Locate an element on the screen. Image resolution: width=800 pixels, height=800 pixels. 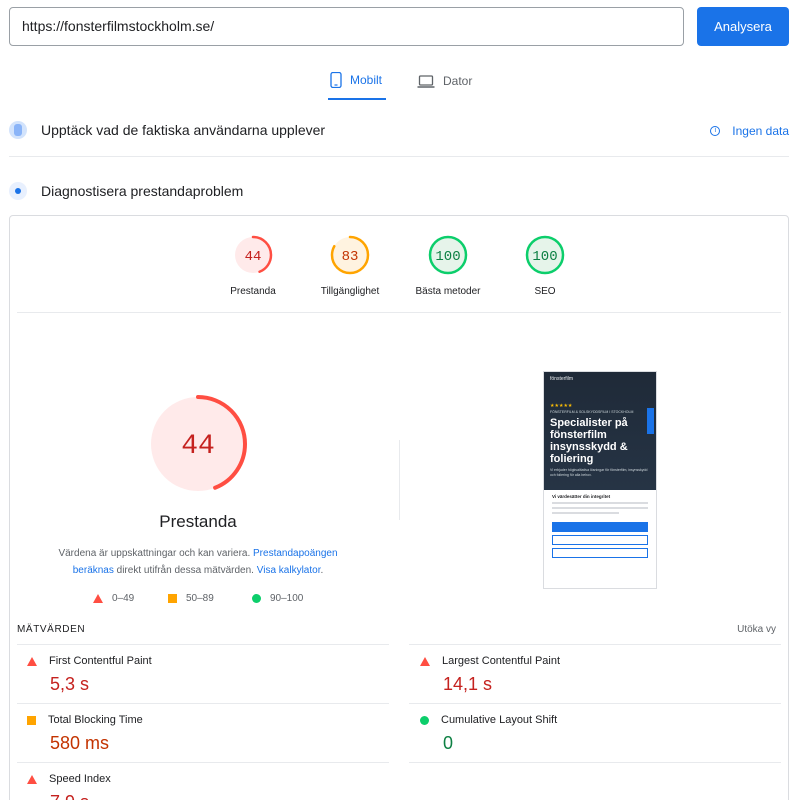
section-divider is located at coordinates (399, 156).